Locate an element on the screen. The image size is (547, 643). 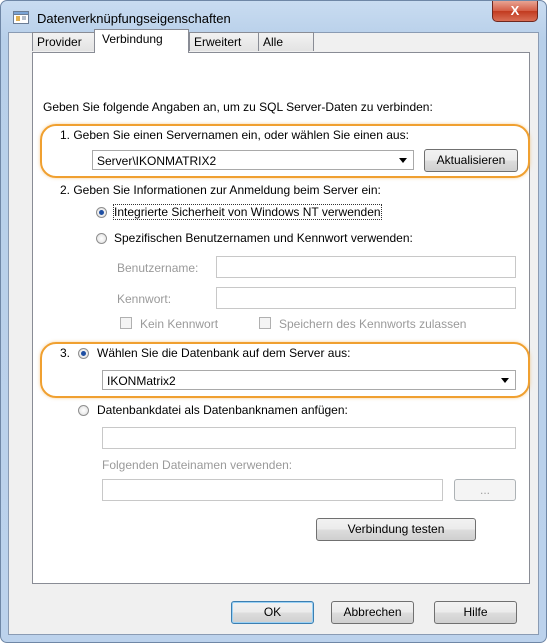
filename-label: Folgenden Dateinamen verwenden: is located at coordinates (197, 465).